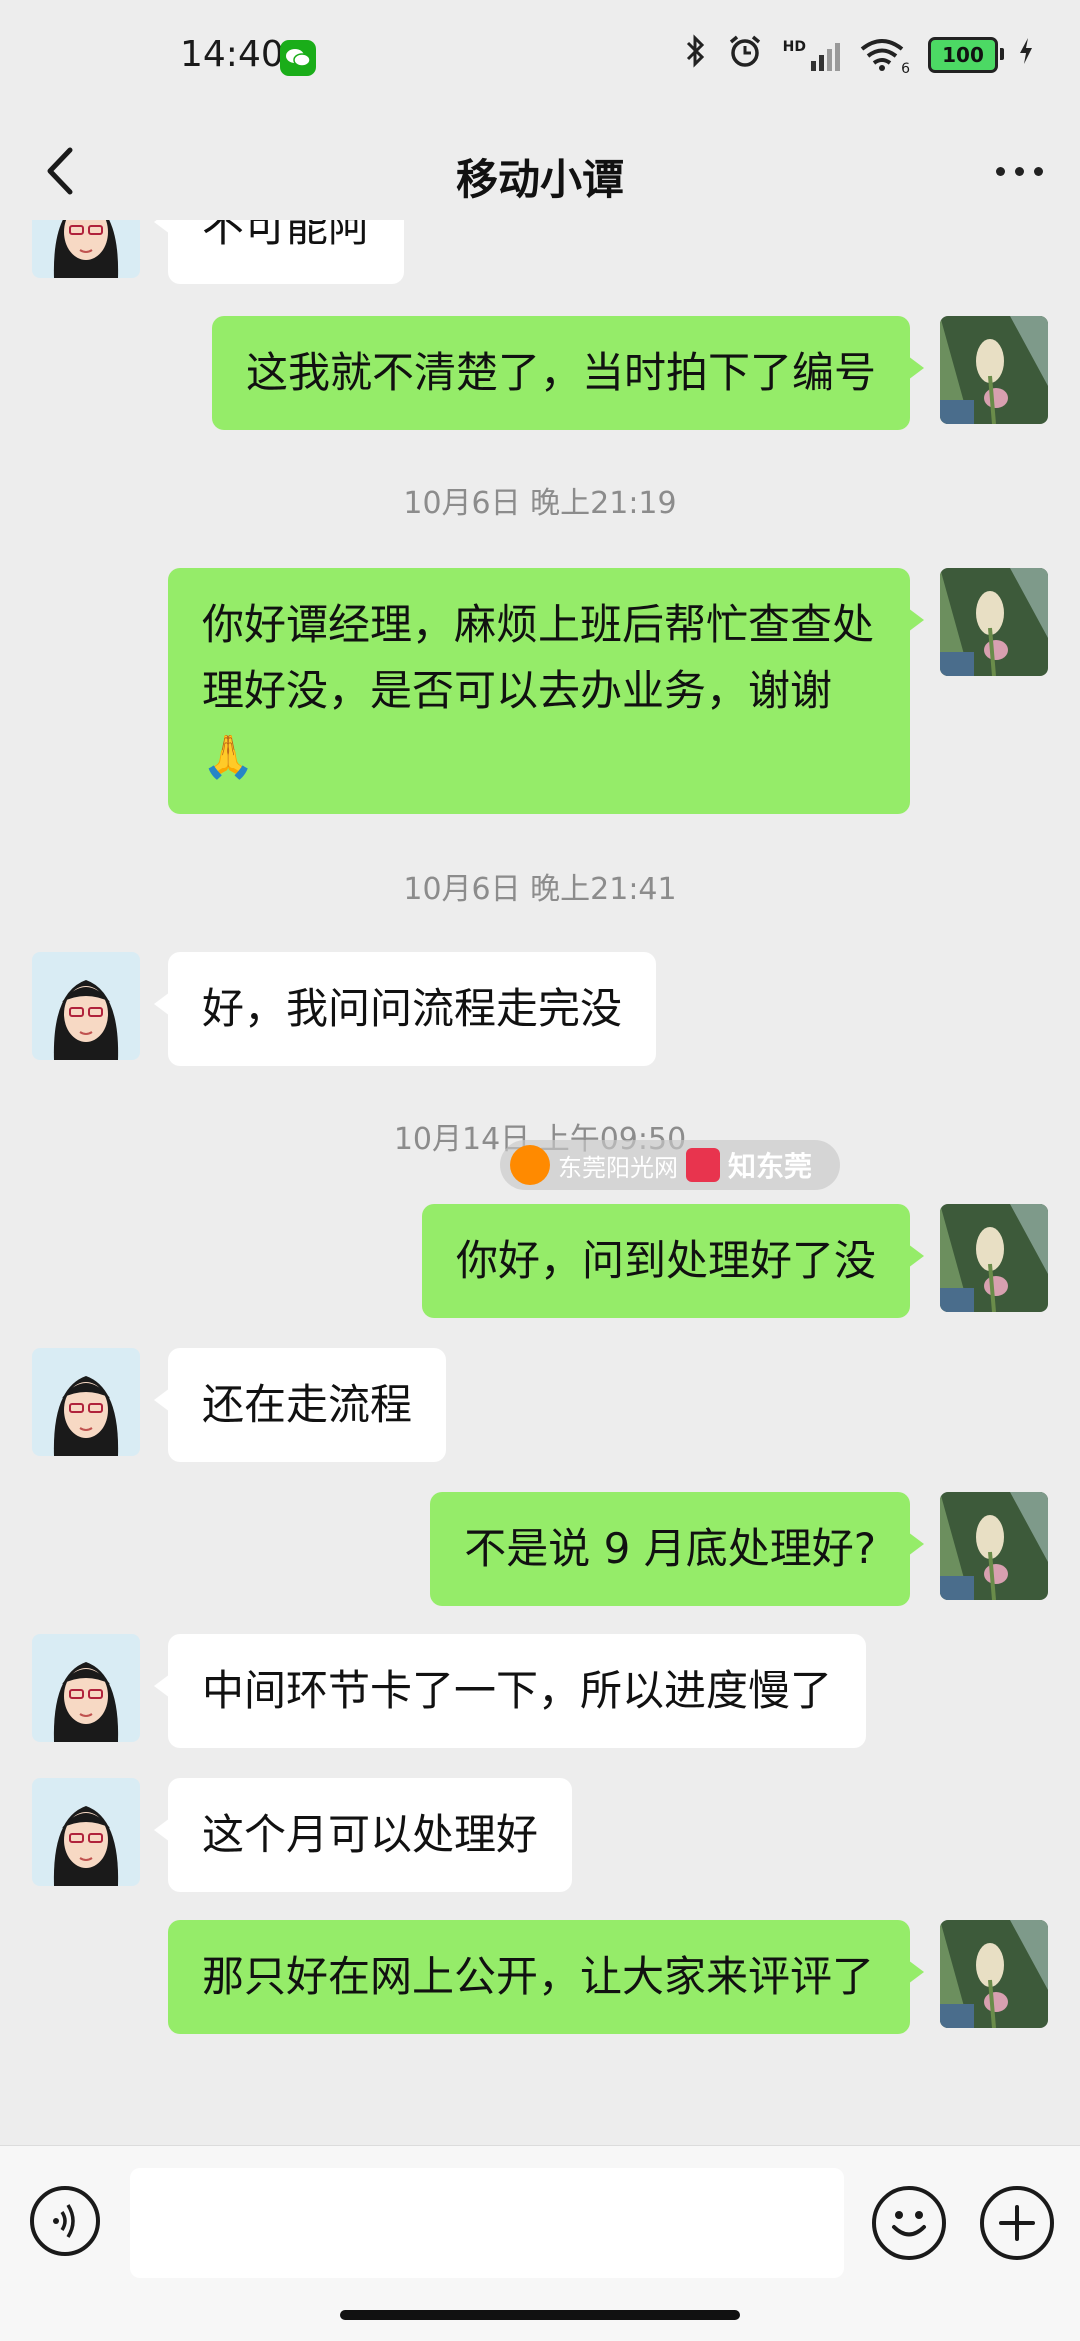 The width and height of the screenshot is (1080, 2341). What do you see at coordinates (363, 1835) in the screenshot?
I see `message-bubble-received: 这个月可以处理好` at bounding box center [363, 1835].